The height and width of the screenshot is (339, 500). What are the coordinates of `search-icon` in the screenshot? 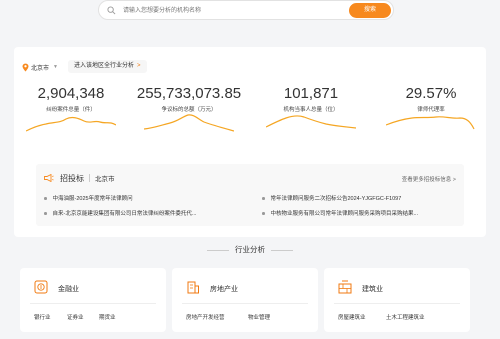 It's located at (111, 10).